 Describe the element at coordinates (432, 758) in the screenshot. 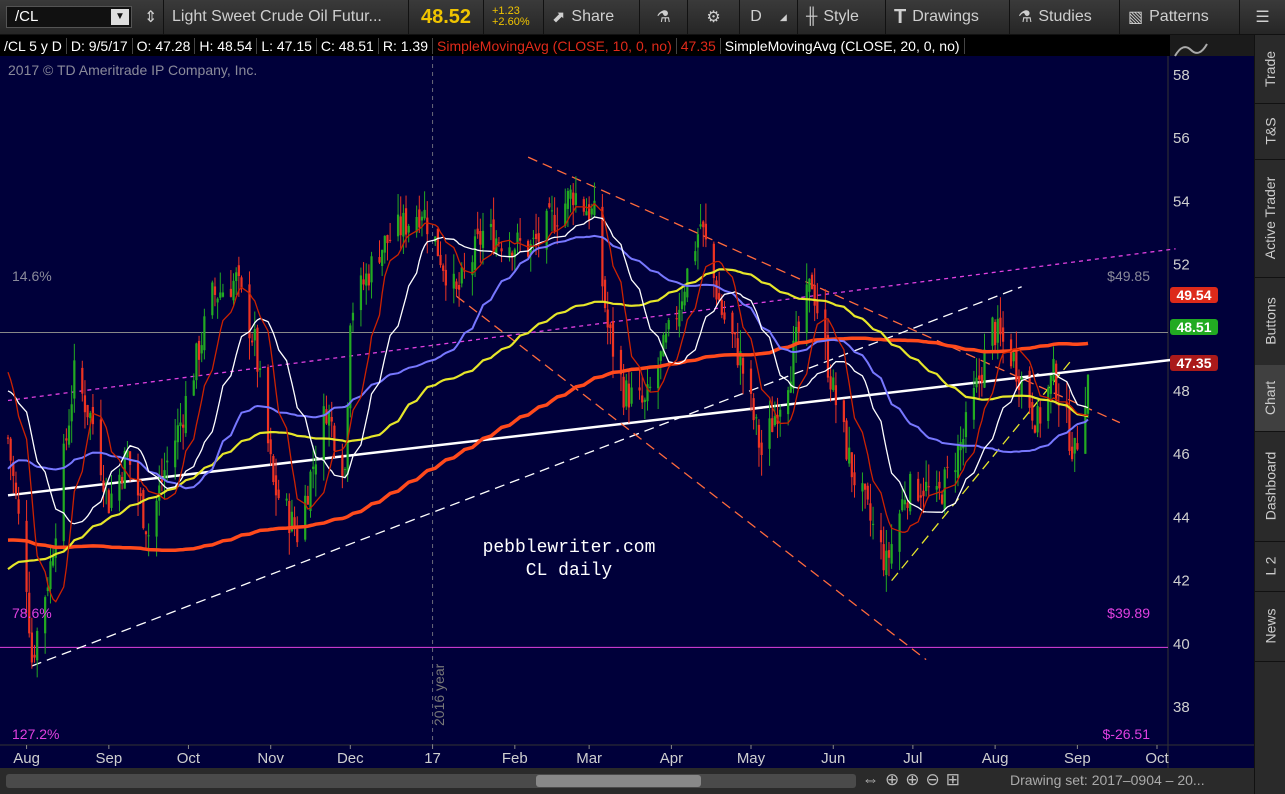

I see `x-tick-label: 17` at that location.